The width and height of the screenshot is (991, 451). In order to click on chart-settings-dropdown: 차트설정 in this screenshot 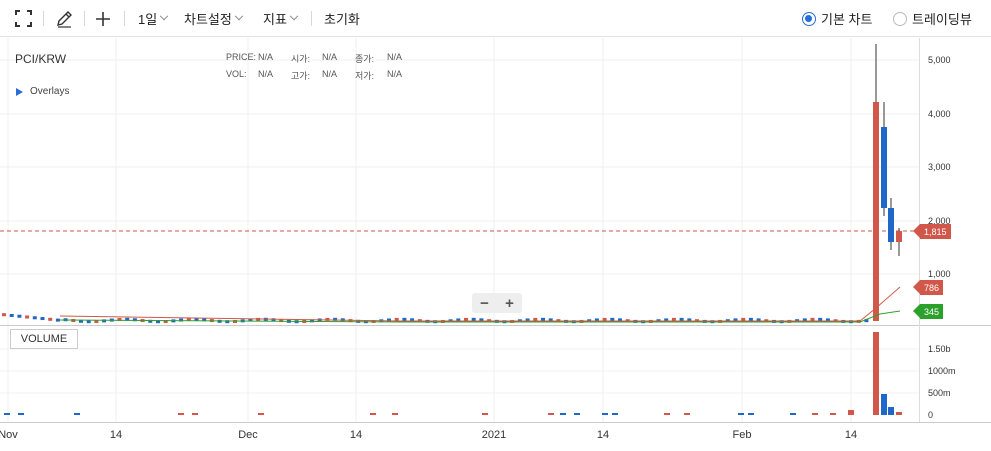, I will do `click(214, 18)`.